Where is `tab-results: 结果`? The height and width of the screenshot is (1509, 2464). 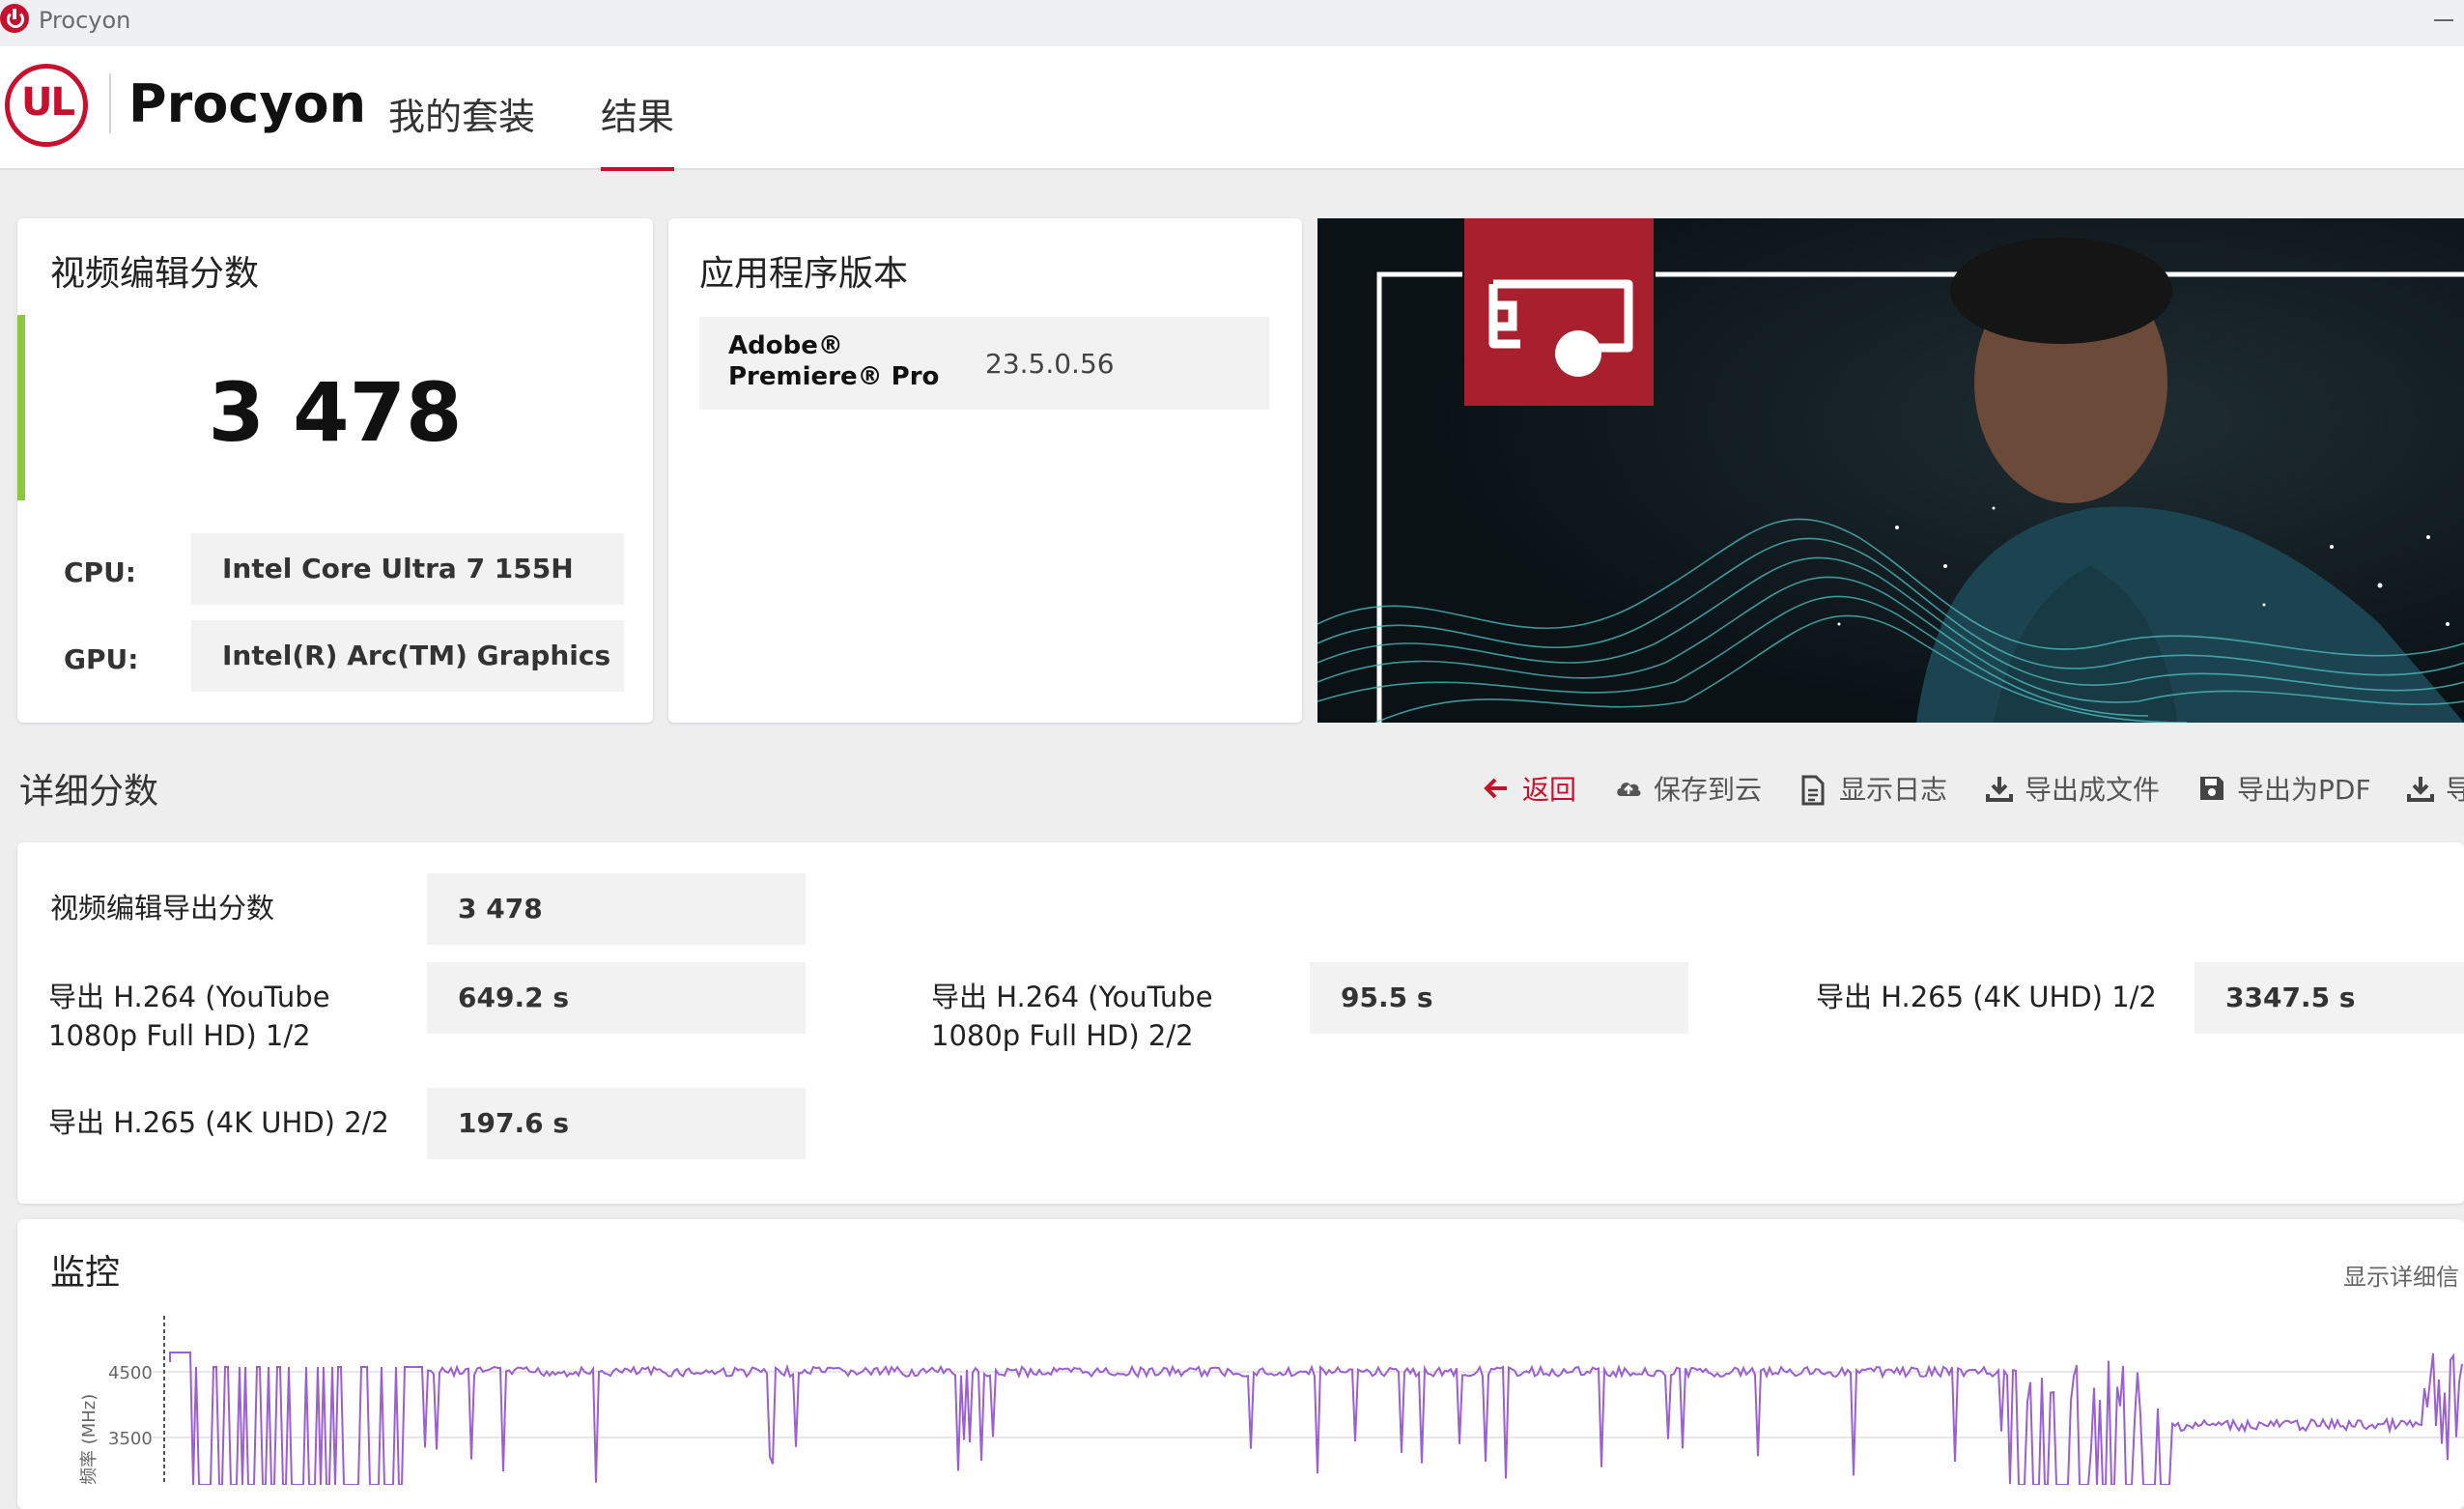 tab-results: 结果 is located at coordinates (638, 129).